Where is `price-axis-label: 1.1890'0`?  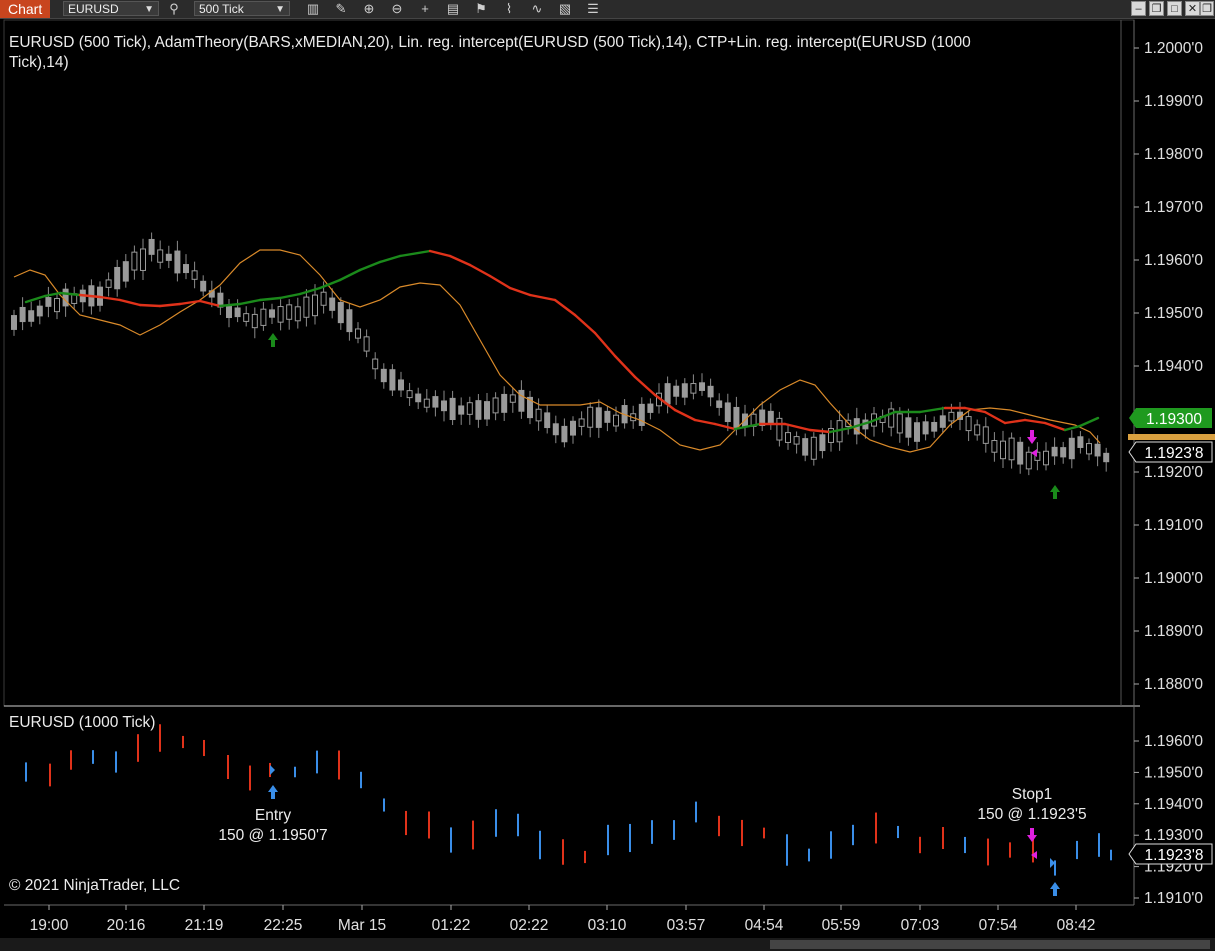 price-axis-label: 1.1890'0 is located at coordinates (1173, 631).